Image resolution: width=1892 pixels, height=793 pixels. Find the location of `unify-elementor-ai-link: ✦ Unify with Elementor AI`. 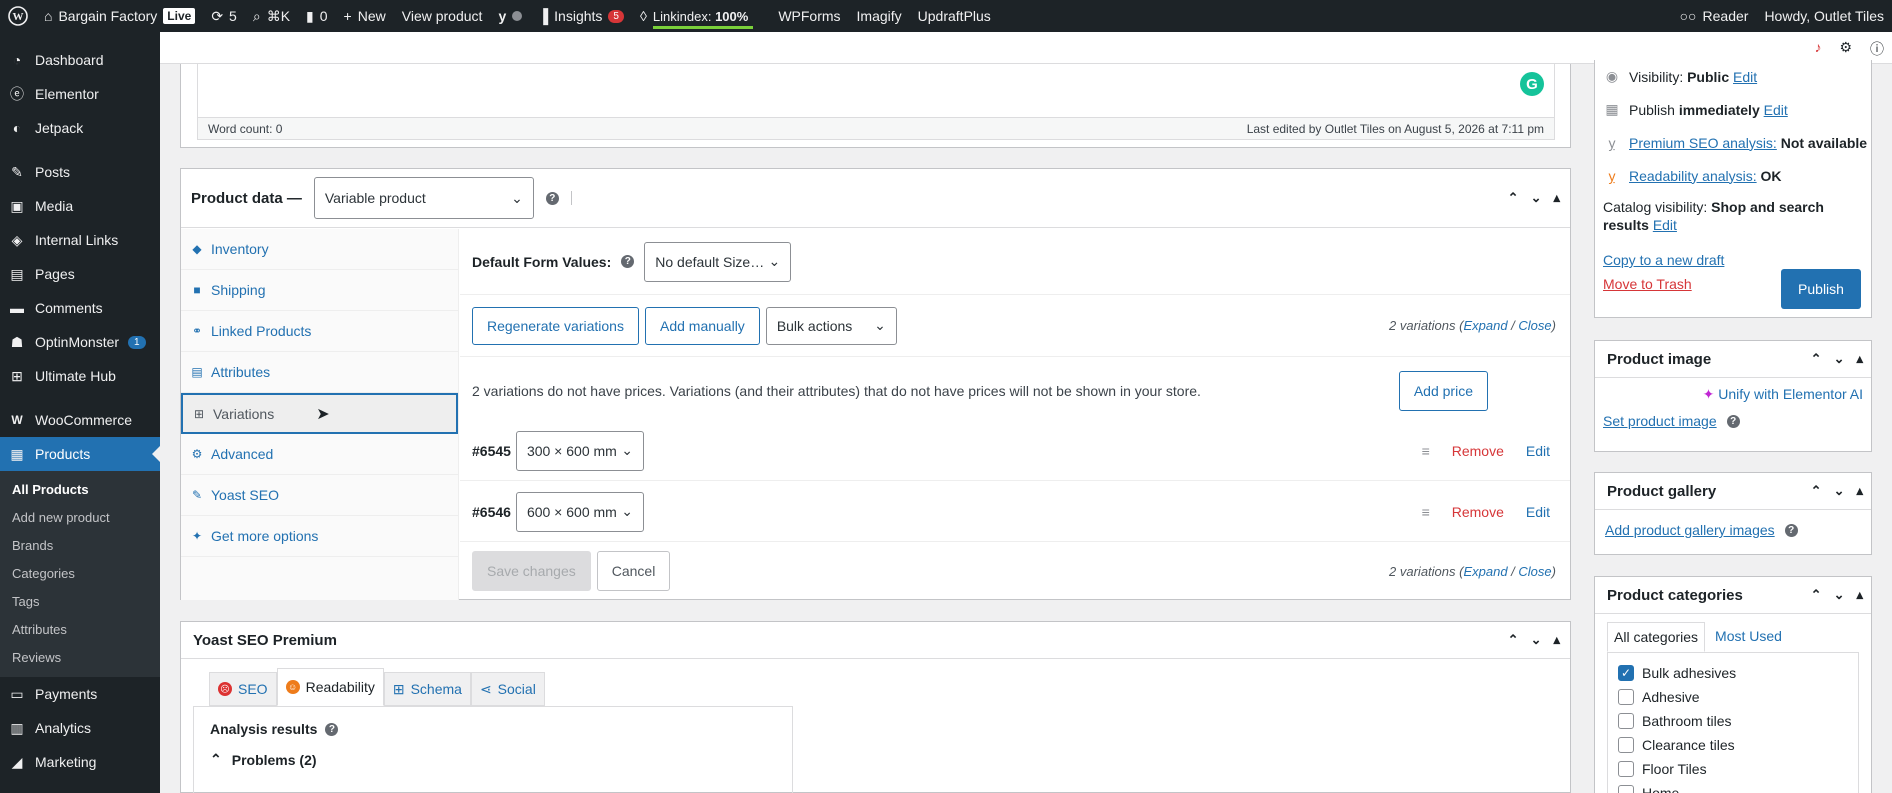

unify-elementor-ai-link: ✦ Unify with Elementor AI is located at coordinates (1783, 394).